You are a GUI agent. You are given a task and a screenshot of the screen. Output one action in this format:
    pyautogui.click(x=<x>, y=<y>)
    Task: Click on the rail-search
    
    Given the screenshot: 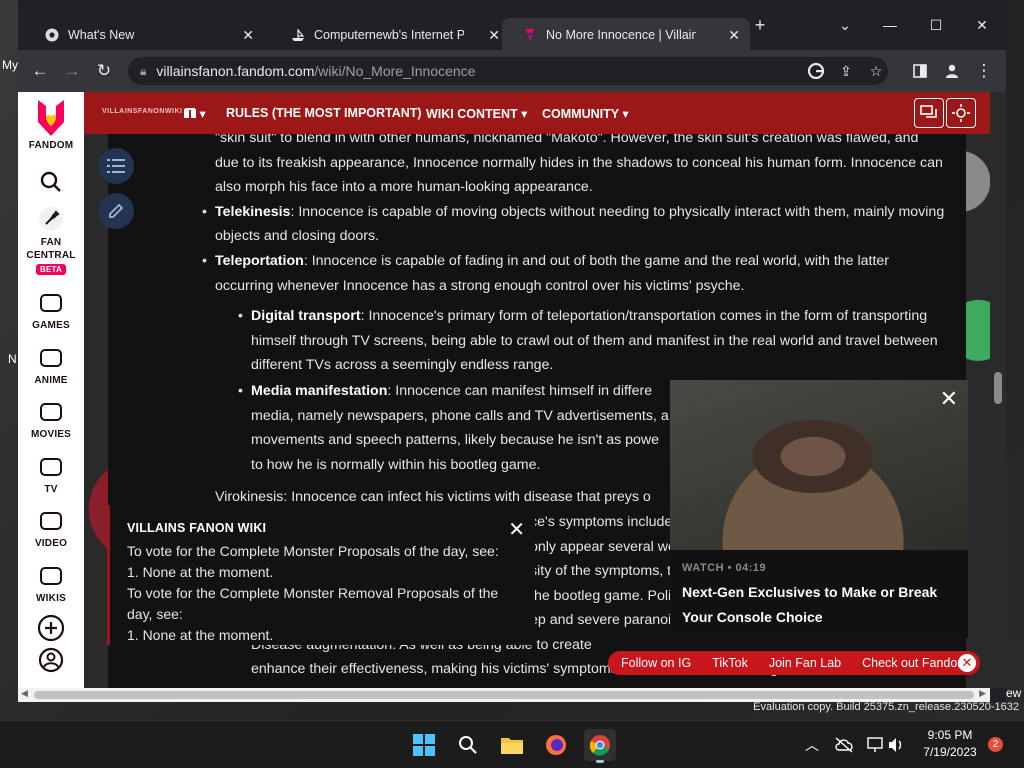 What is the action you would take?
    pyautogui.click(x=51, y=182)
    